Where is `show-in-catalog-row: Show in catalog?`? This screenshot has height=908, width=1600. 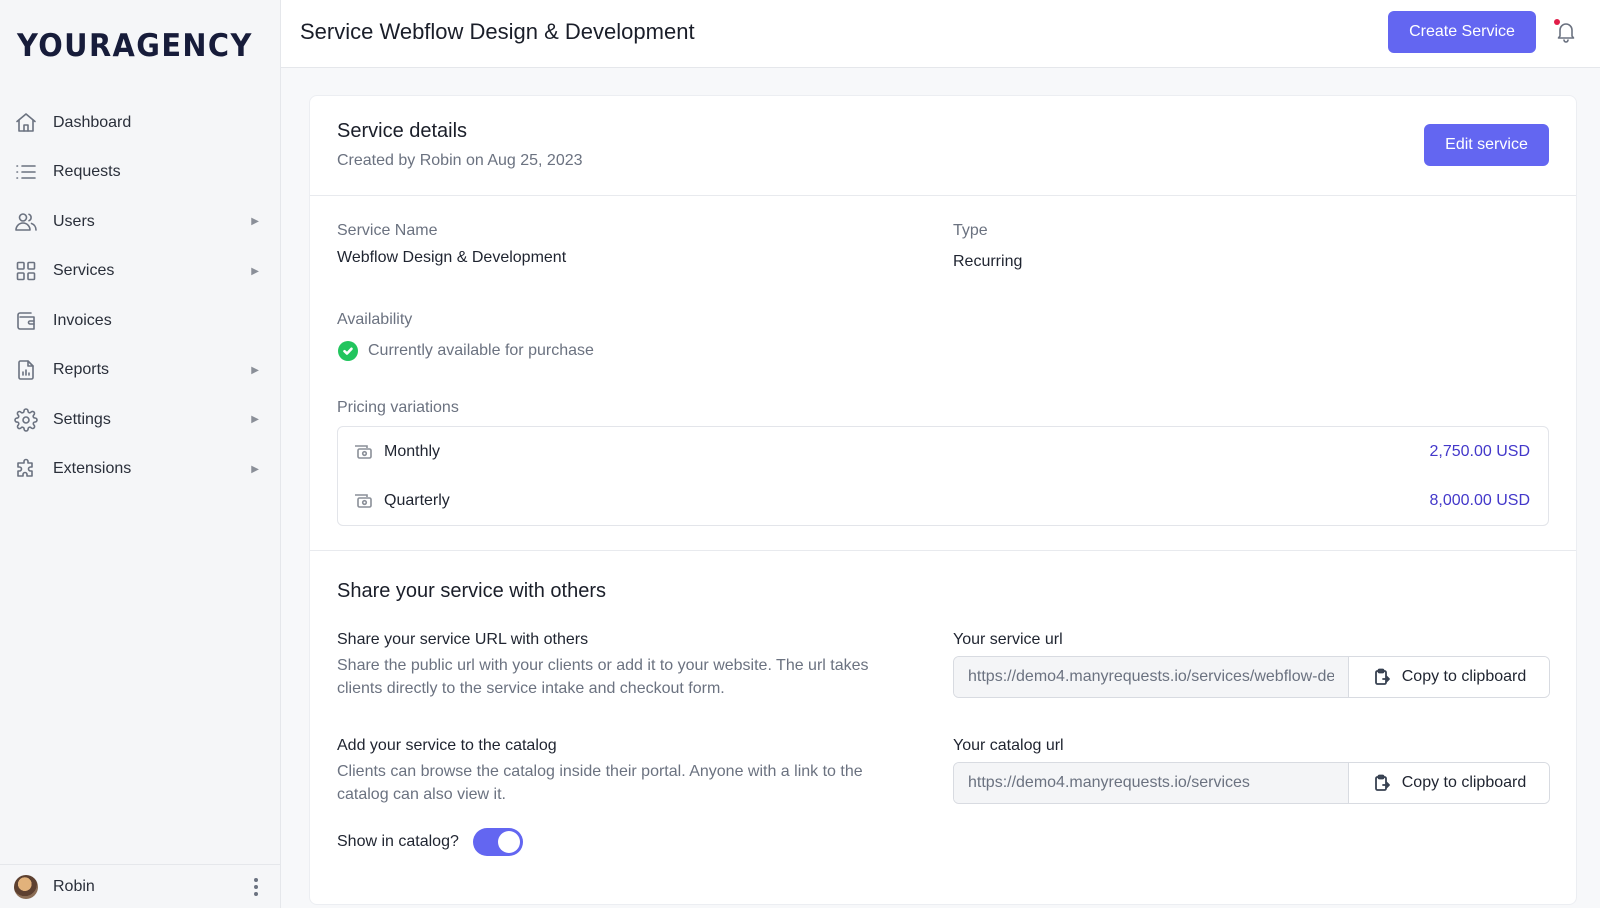 show-in-catalog-row: Show in catalog? is located at coordinates (430, 842).